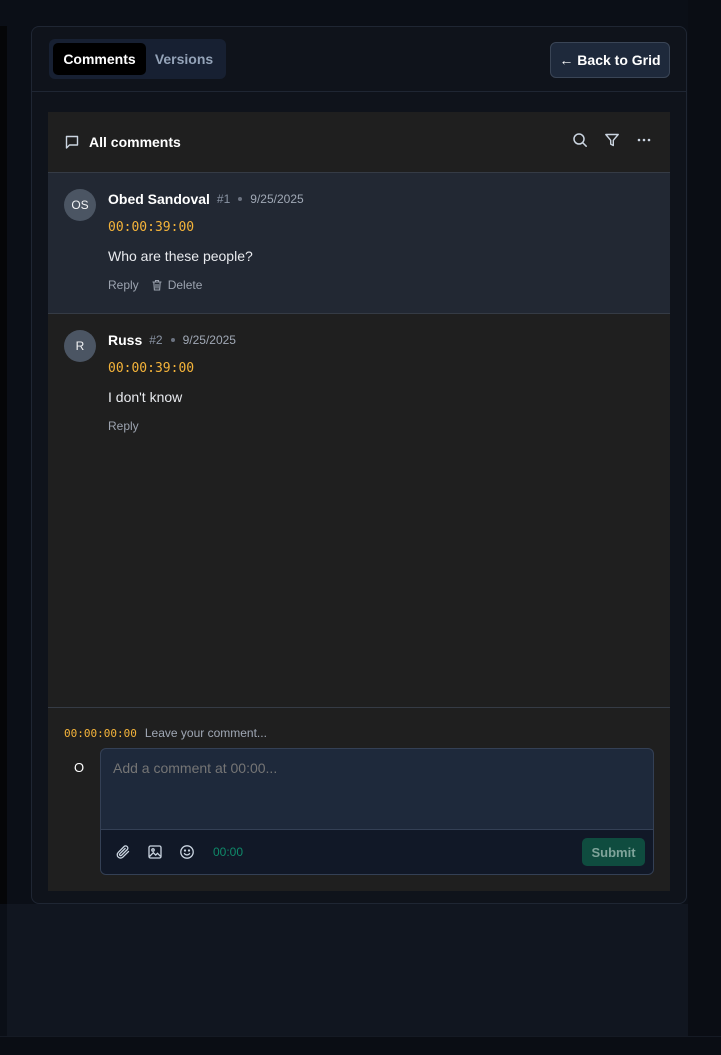 The image size is (721, 1055). What do you see at coordinates (125, 340) in the screenshot?
I see `comment-author: Russ` at bounding box center [125, 340].